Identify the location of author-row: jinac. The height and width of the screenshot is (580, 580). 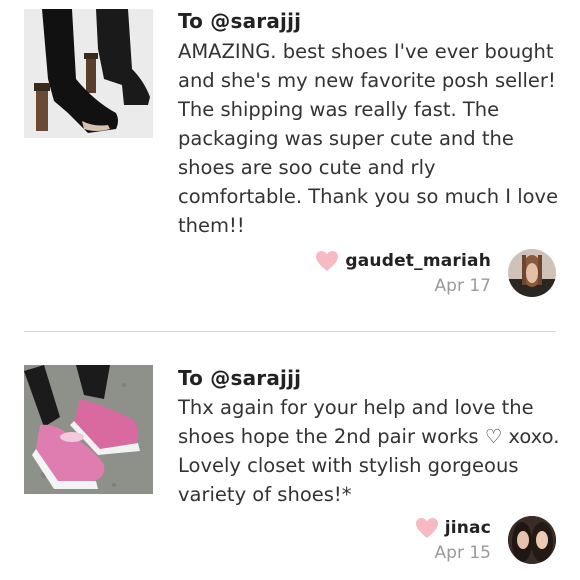
(453, 528).